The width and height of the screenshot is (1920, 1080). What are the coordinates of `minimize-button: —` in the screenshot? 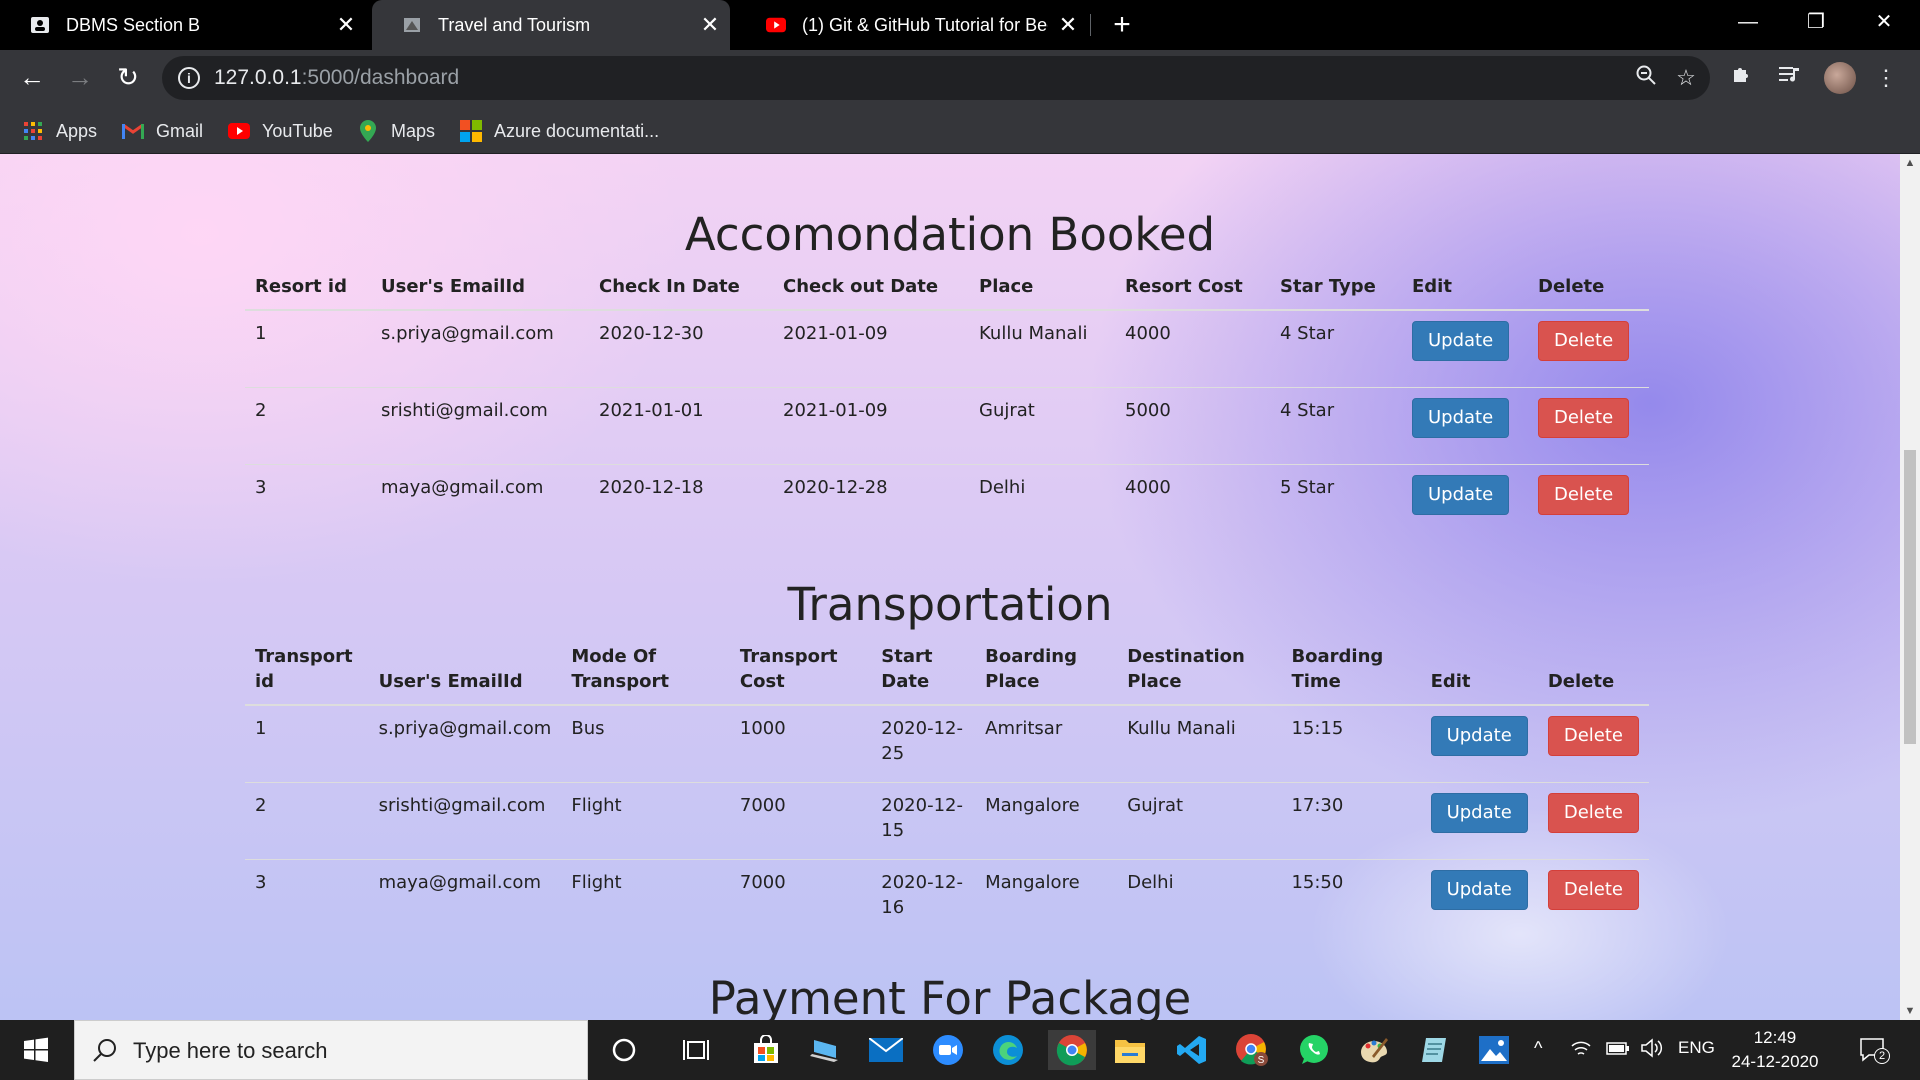 It's located at (1748, 22).